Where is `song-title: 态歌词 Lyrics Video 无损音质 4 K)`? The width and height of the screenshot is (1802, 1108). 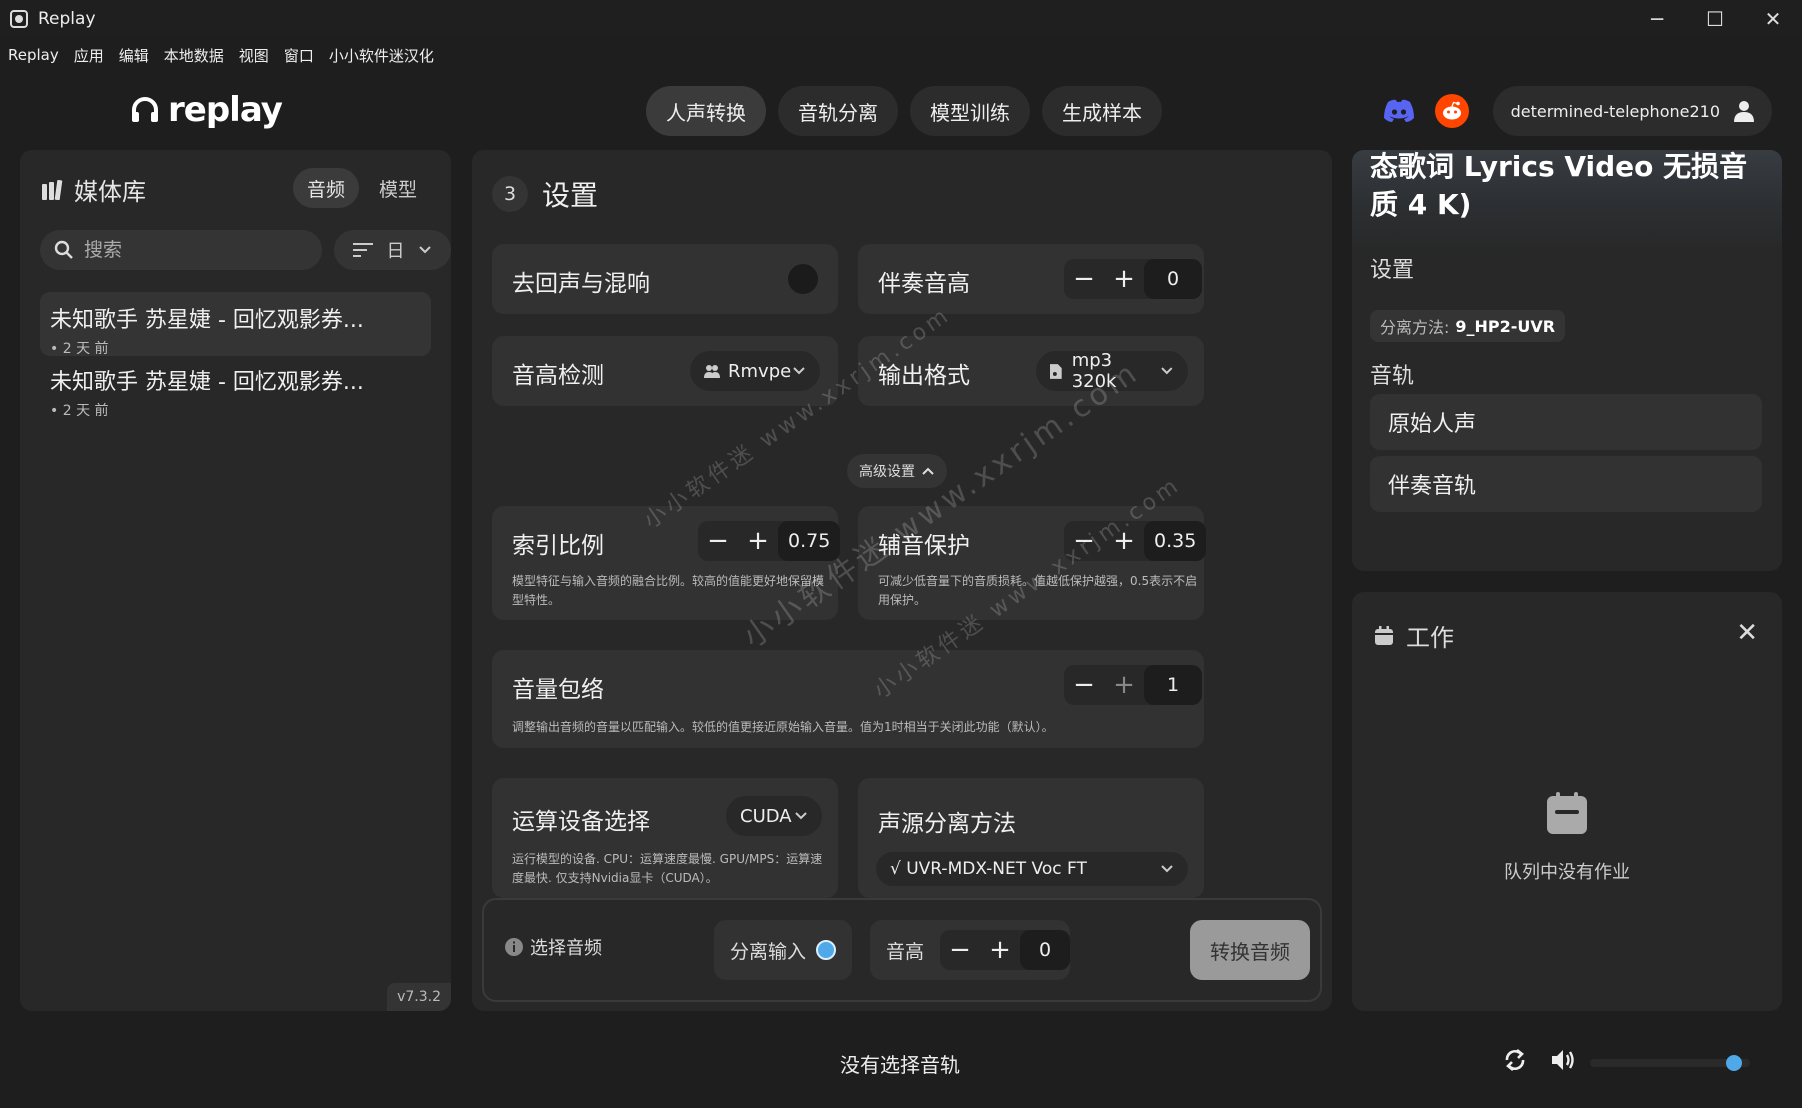 song-title: 态歌词 Lyrics Video 无损音质 4 K) is located at coordinates (1559, 185).